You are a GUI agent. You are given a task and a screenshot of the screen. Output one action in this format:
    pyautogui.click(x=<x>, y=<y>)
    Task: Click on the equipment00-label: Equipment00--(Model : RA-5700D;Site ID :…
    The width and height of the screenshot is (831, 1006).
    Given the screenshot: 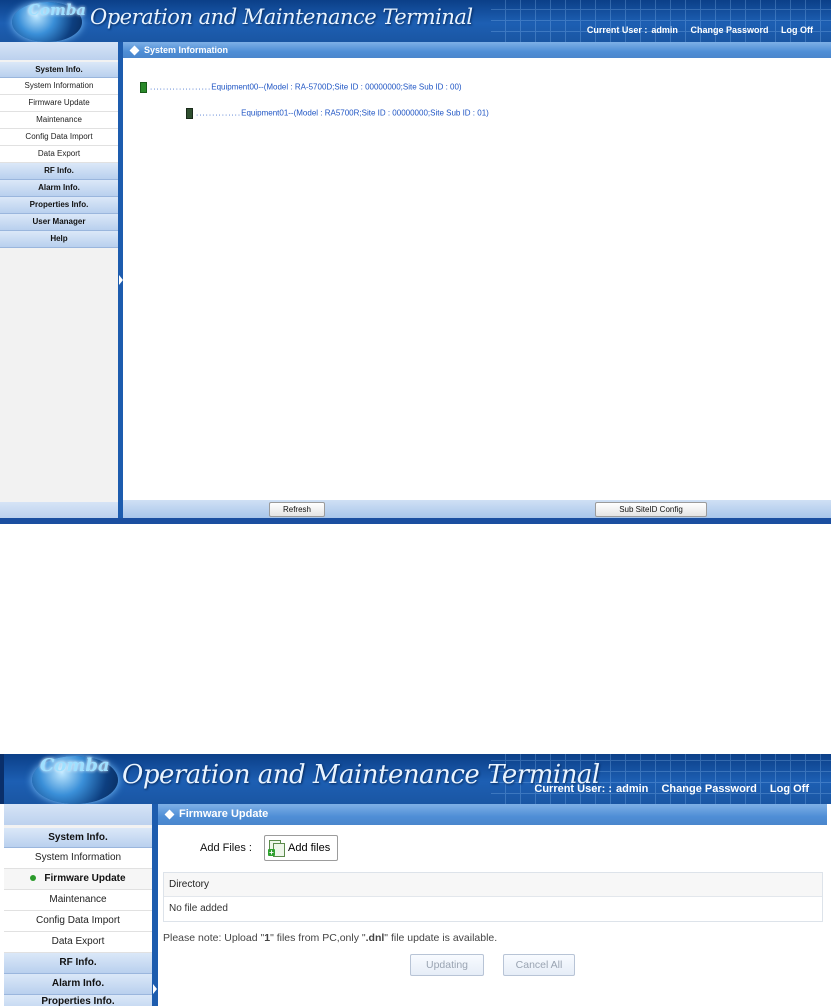 What is the action you would take?
    pyautogui.click(x=336, y=87)
    